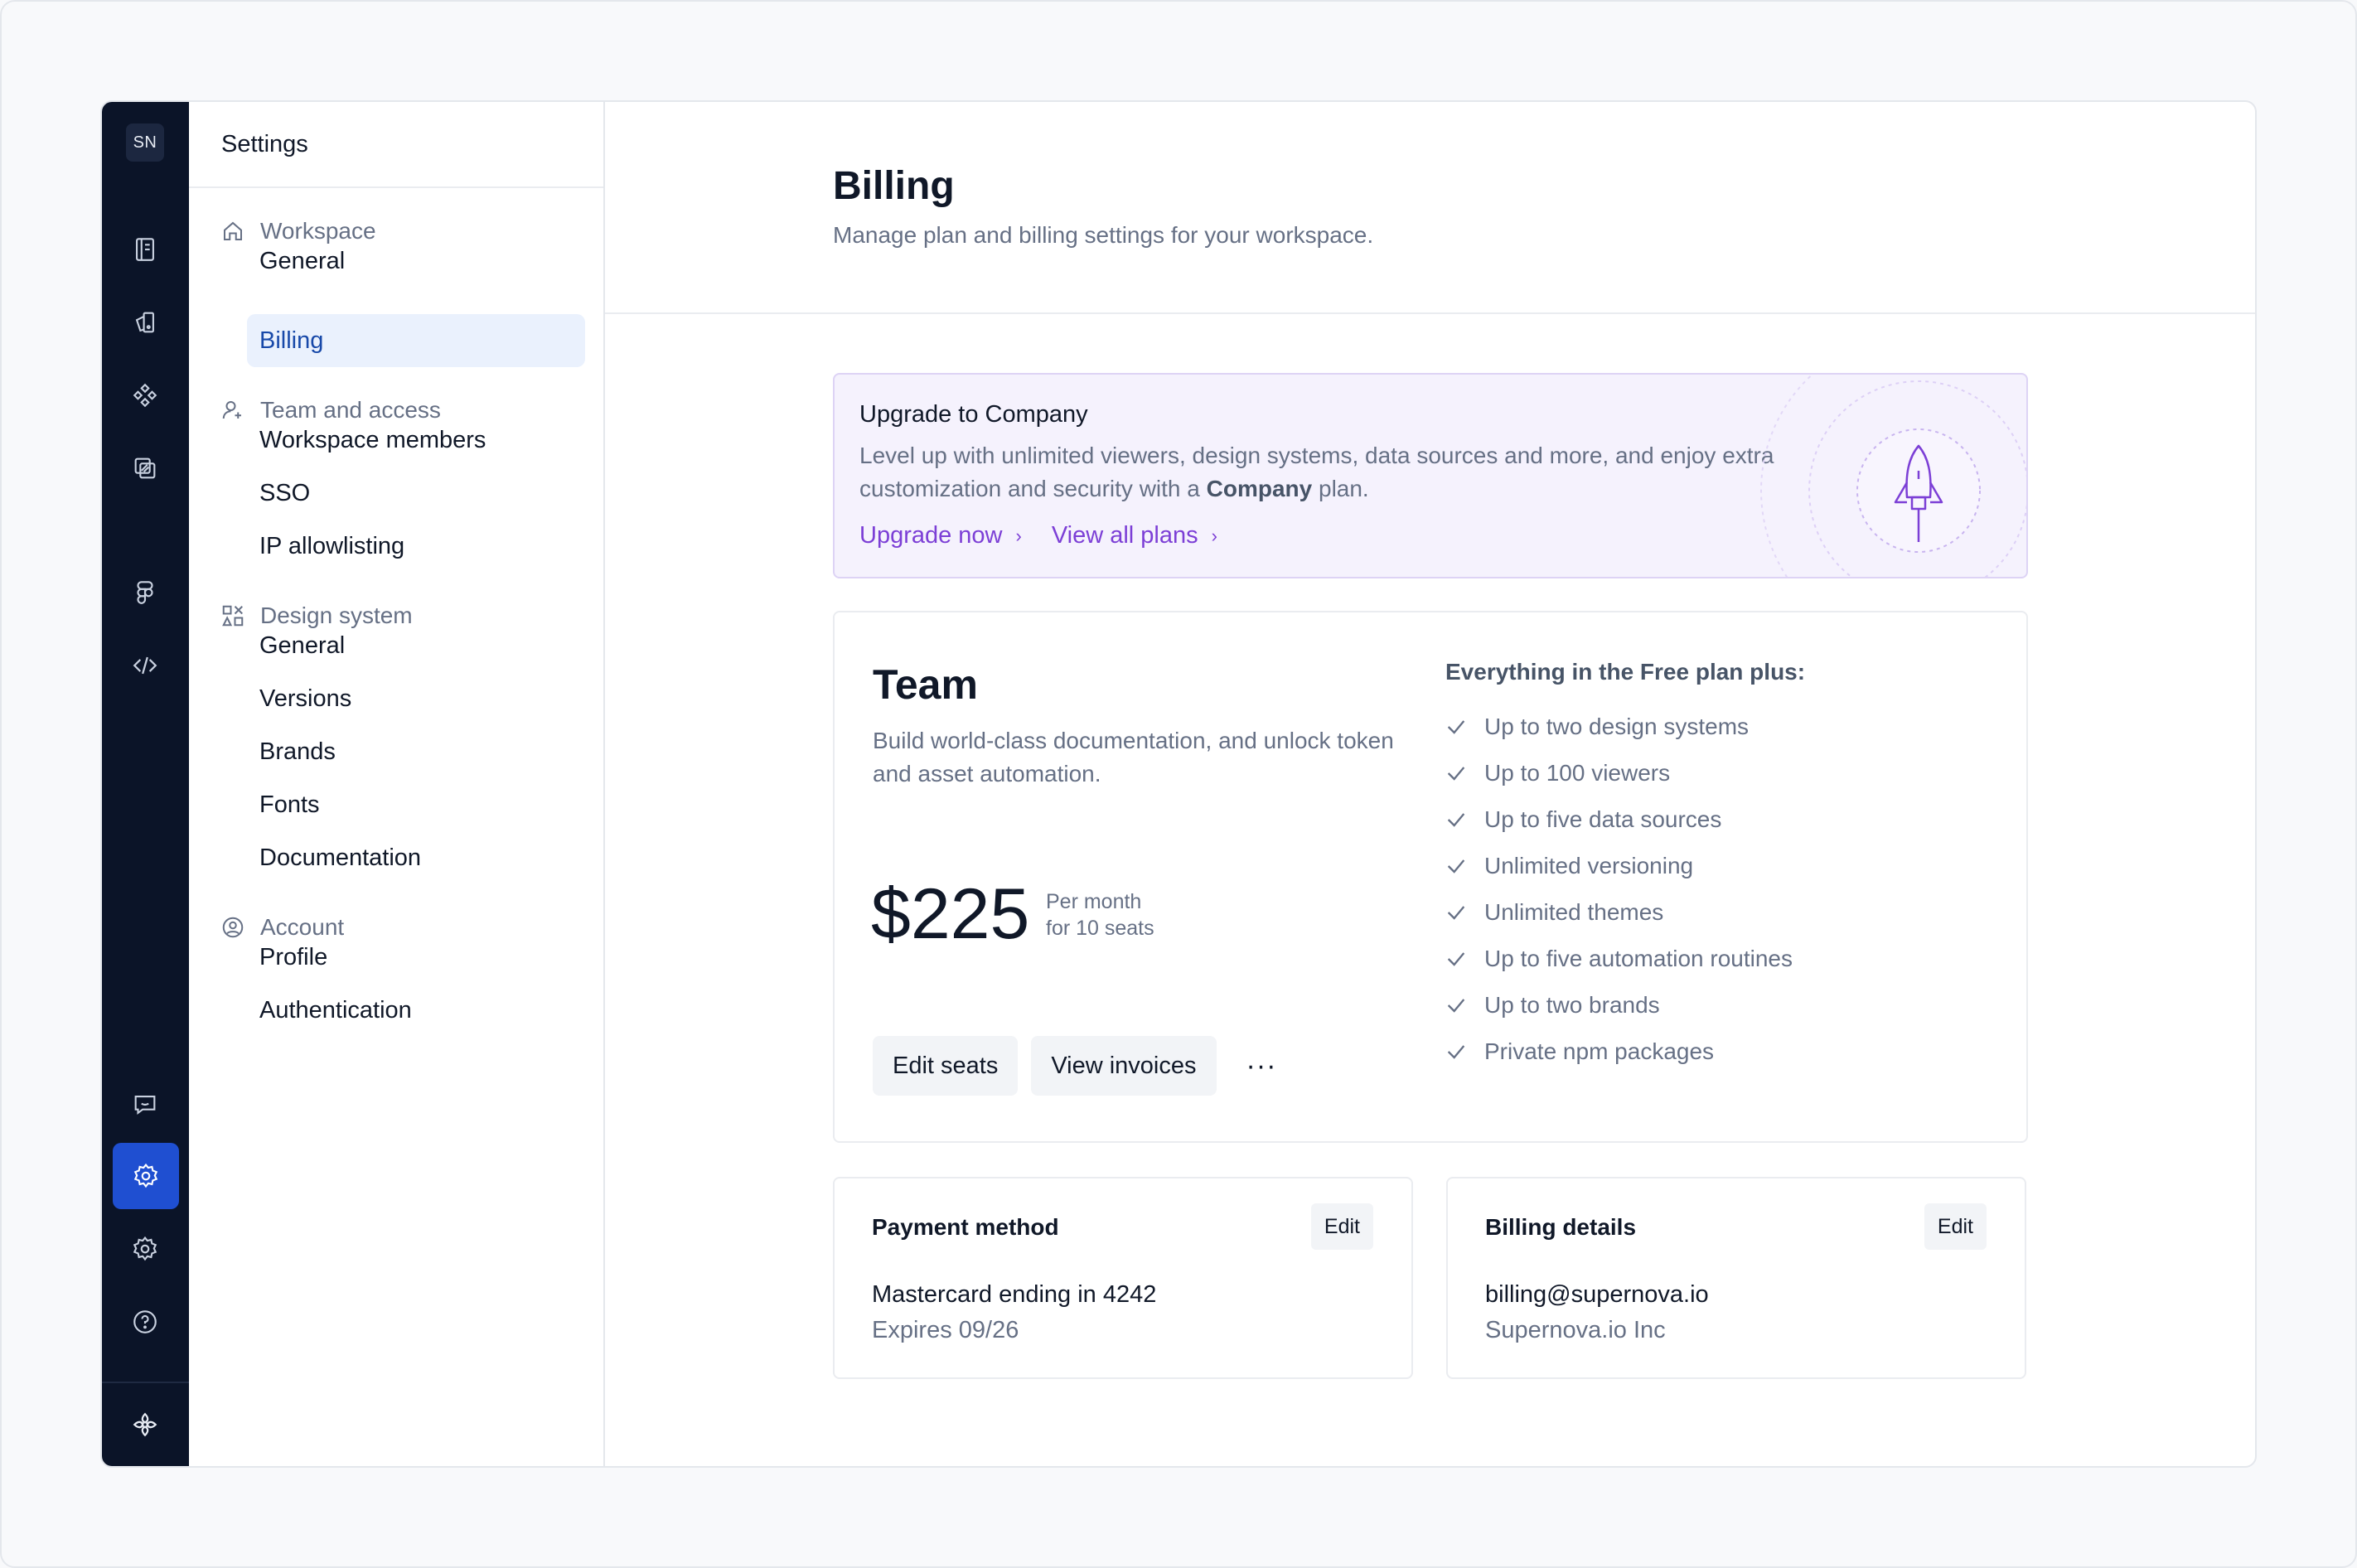  What do you see at coordinates (302, 645) in the screenshot?
I see `nav-item-ds-general: General` at bounding box center [302, 645].